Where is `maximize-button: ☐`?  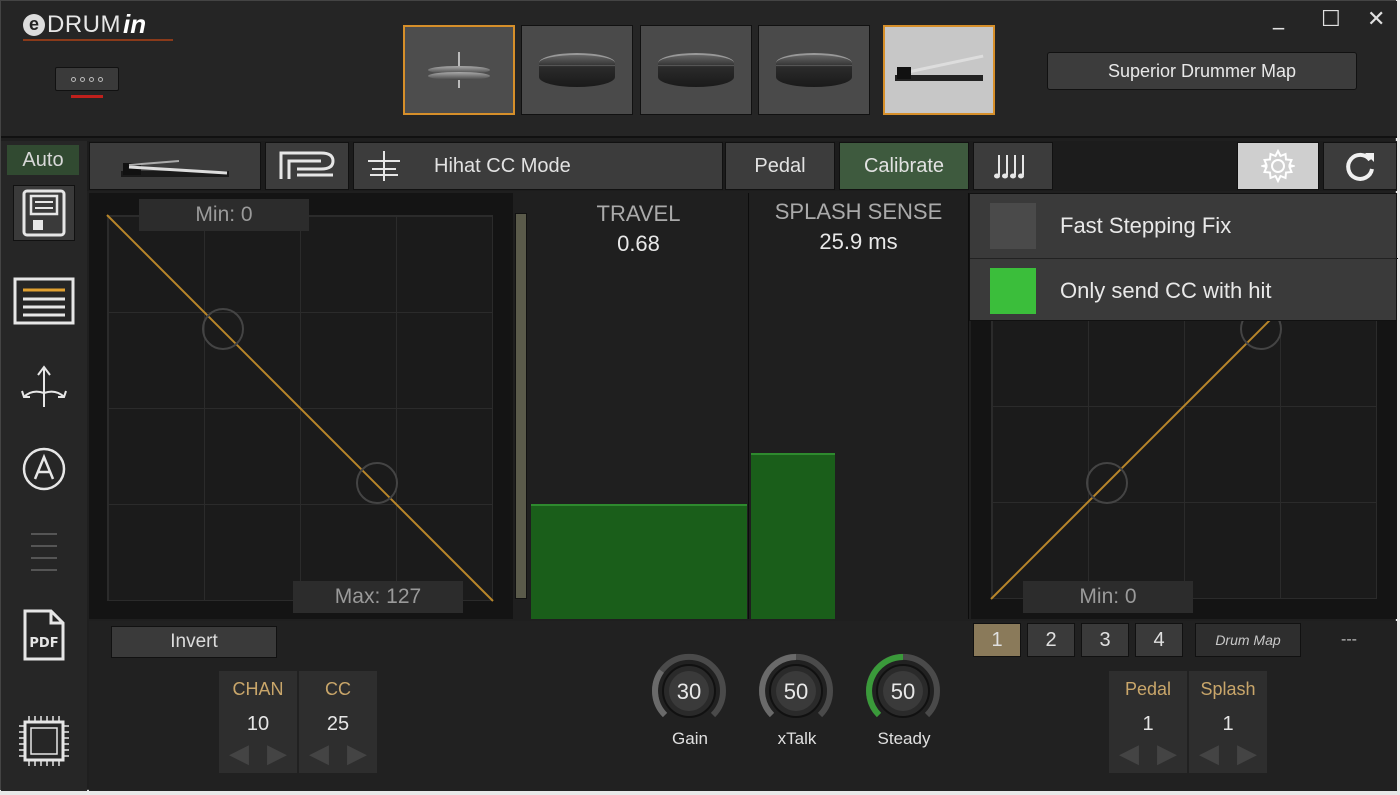
maximize-button: ☐ is located at coordinates (1331, 19).